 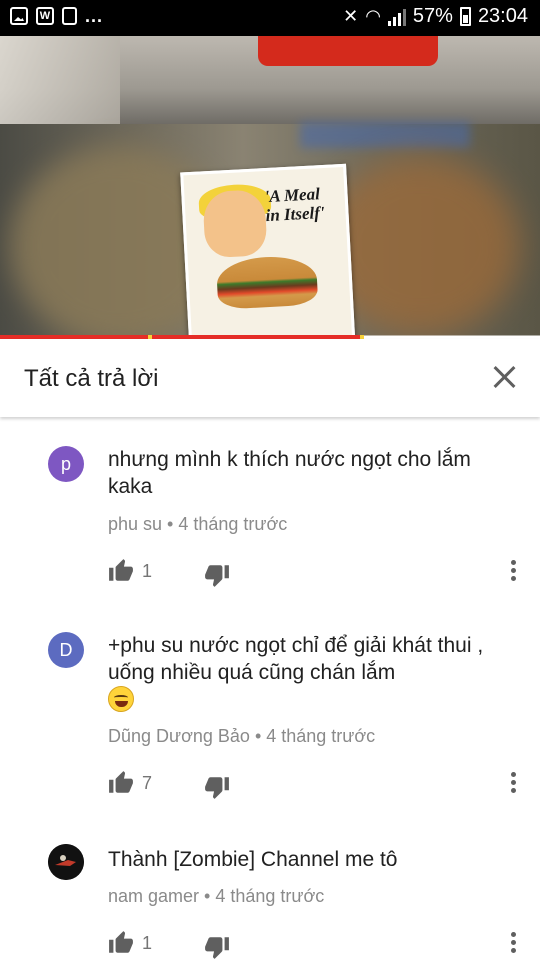 I want to click on image-icon, so click(x=19, y=16).